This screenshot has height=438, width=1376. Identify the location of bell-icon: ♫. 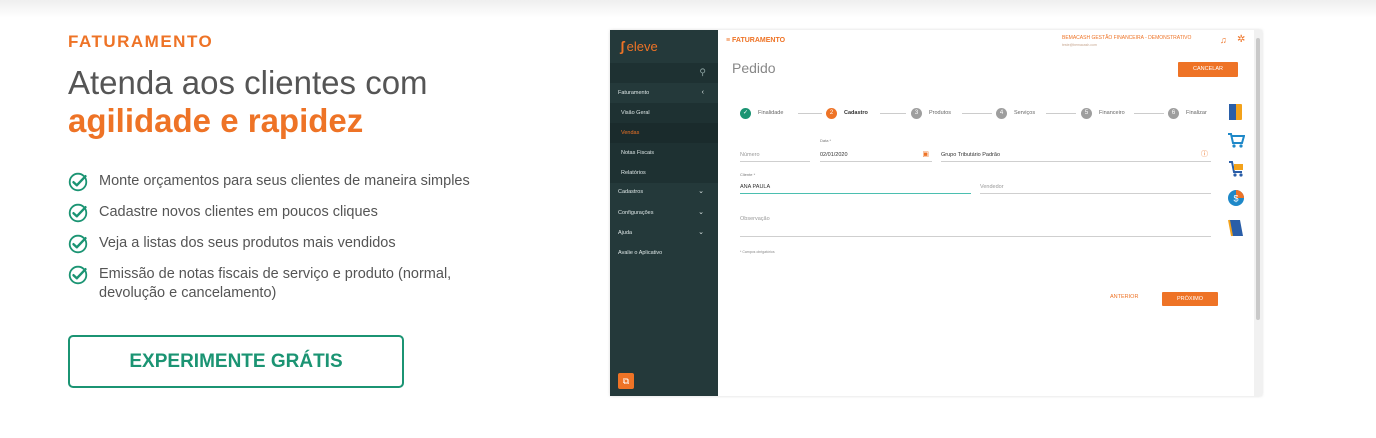
(1223, 40).